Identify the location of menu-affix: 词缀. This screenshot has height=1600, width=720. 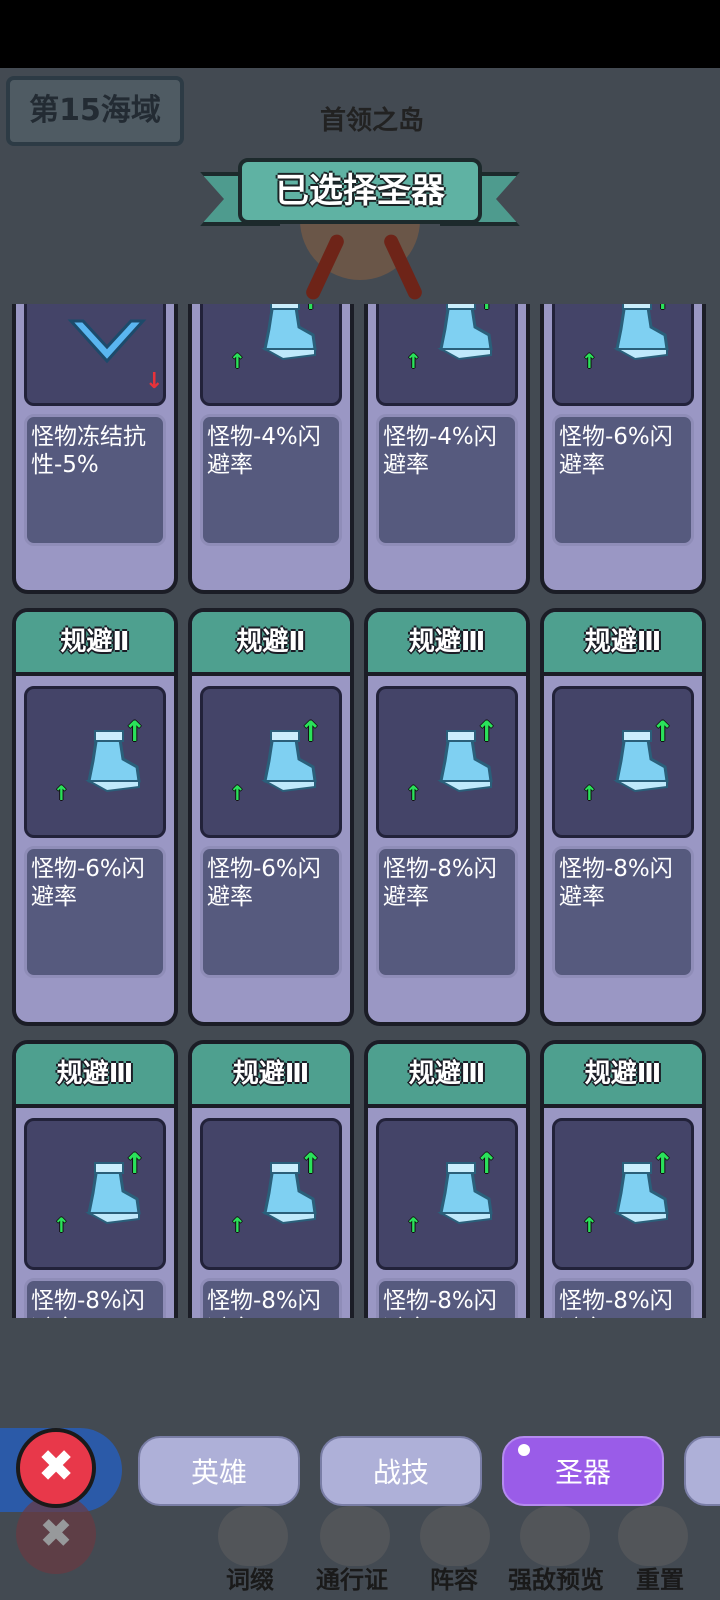
(250, 1577).